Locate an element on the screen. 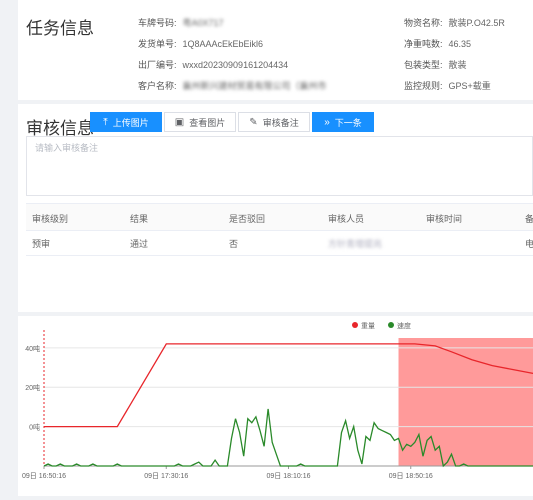 Image resolution: width=533 pixels, height=500 pixels. col-remark: 备 is located at coordinates (529, 219).